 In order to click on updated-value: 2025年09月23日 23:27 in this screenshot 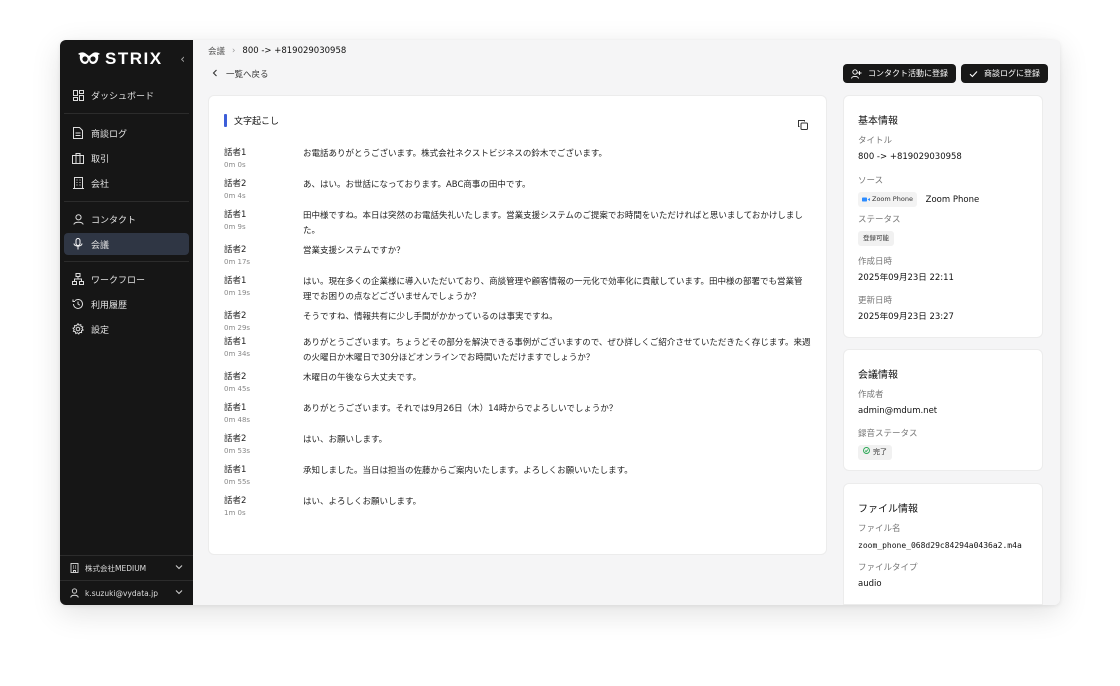, I will do `click(906, 317)`.